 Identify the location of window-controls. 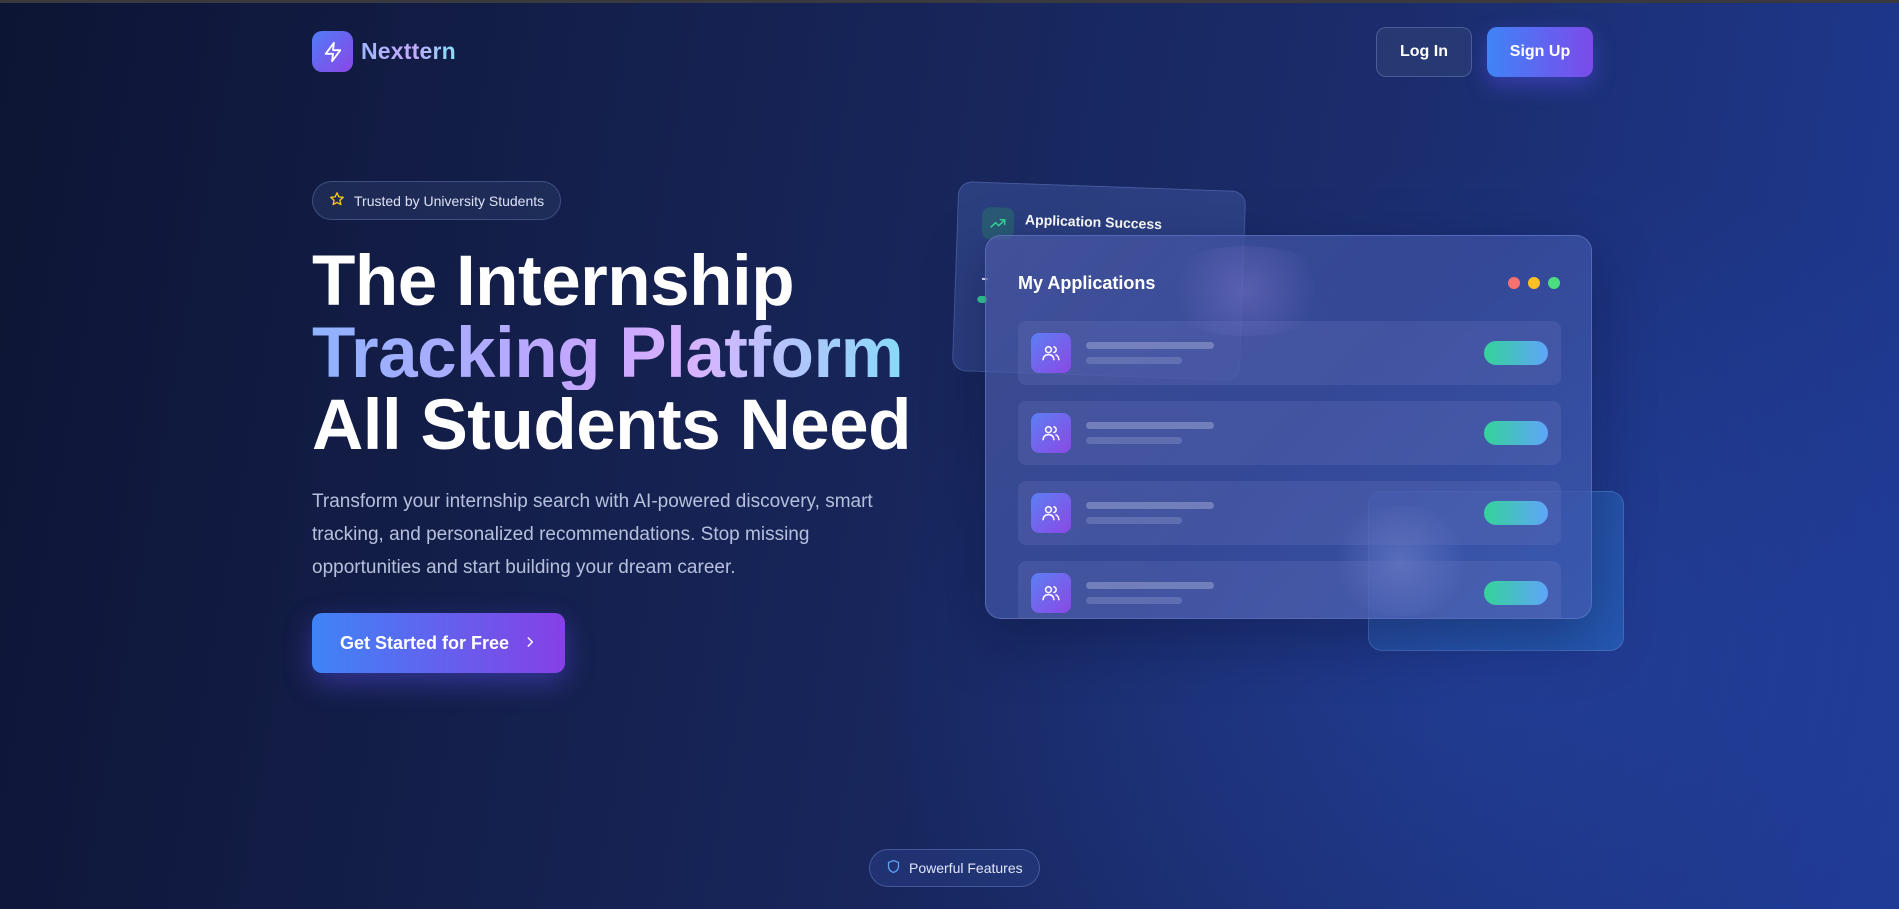
(1534, 283).